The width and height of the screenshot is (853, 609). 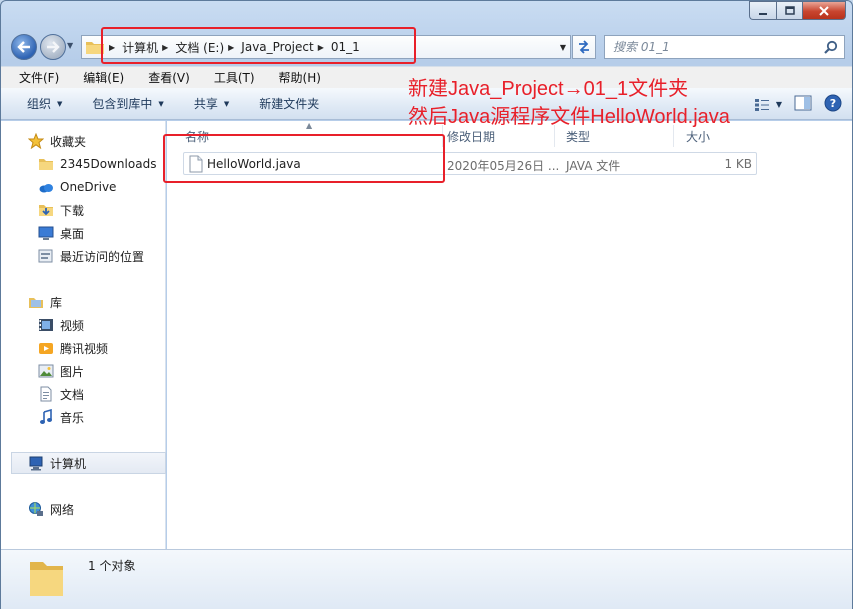 What do you see at coordinates (228, 77) in the screenshot?
I see `menu-tools: 工具(T)` at bounding box center [228, 77].